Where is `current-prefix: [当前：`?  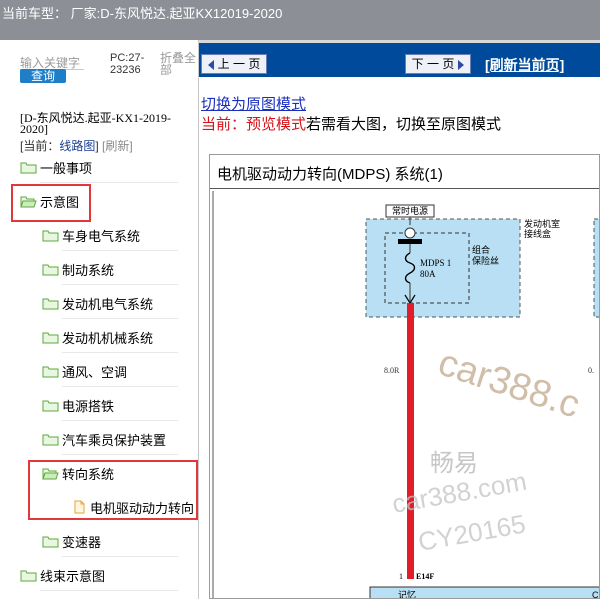 current-prefix: [当前： is located at coordinates (40, 146).